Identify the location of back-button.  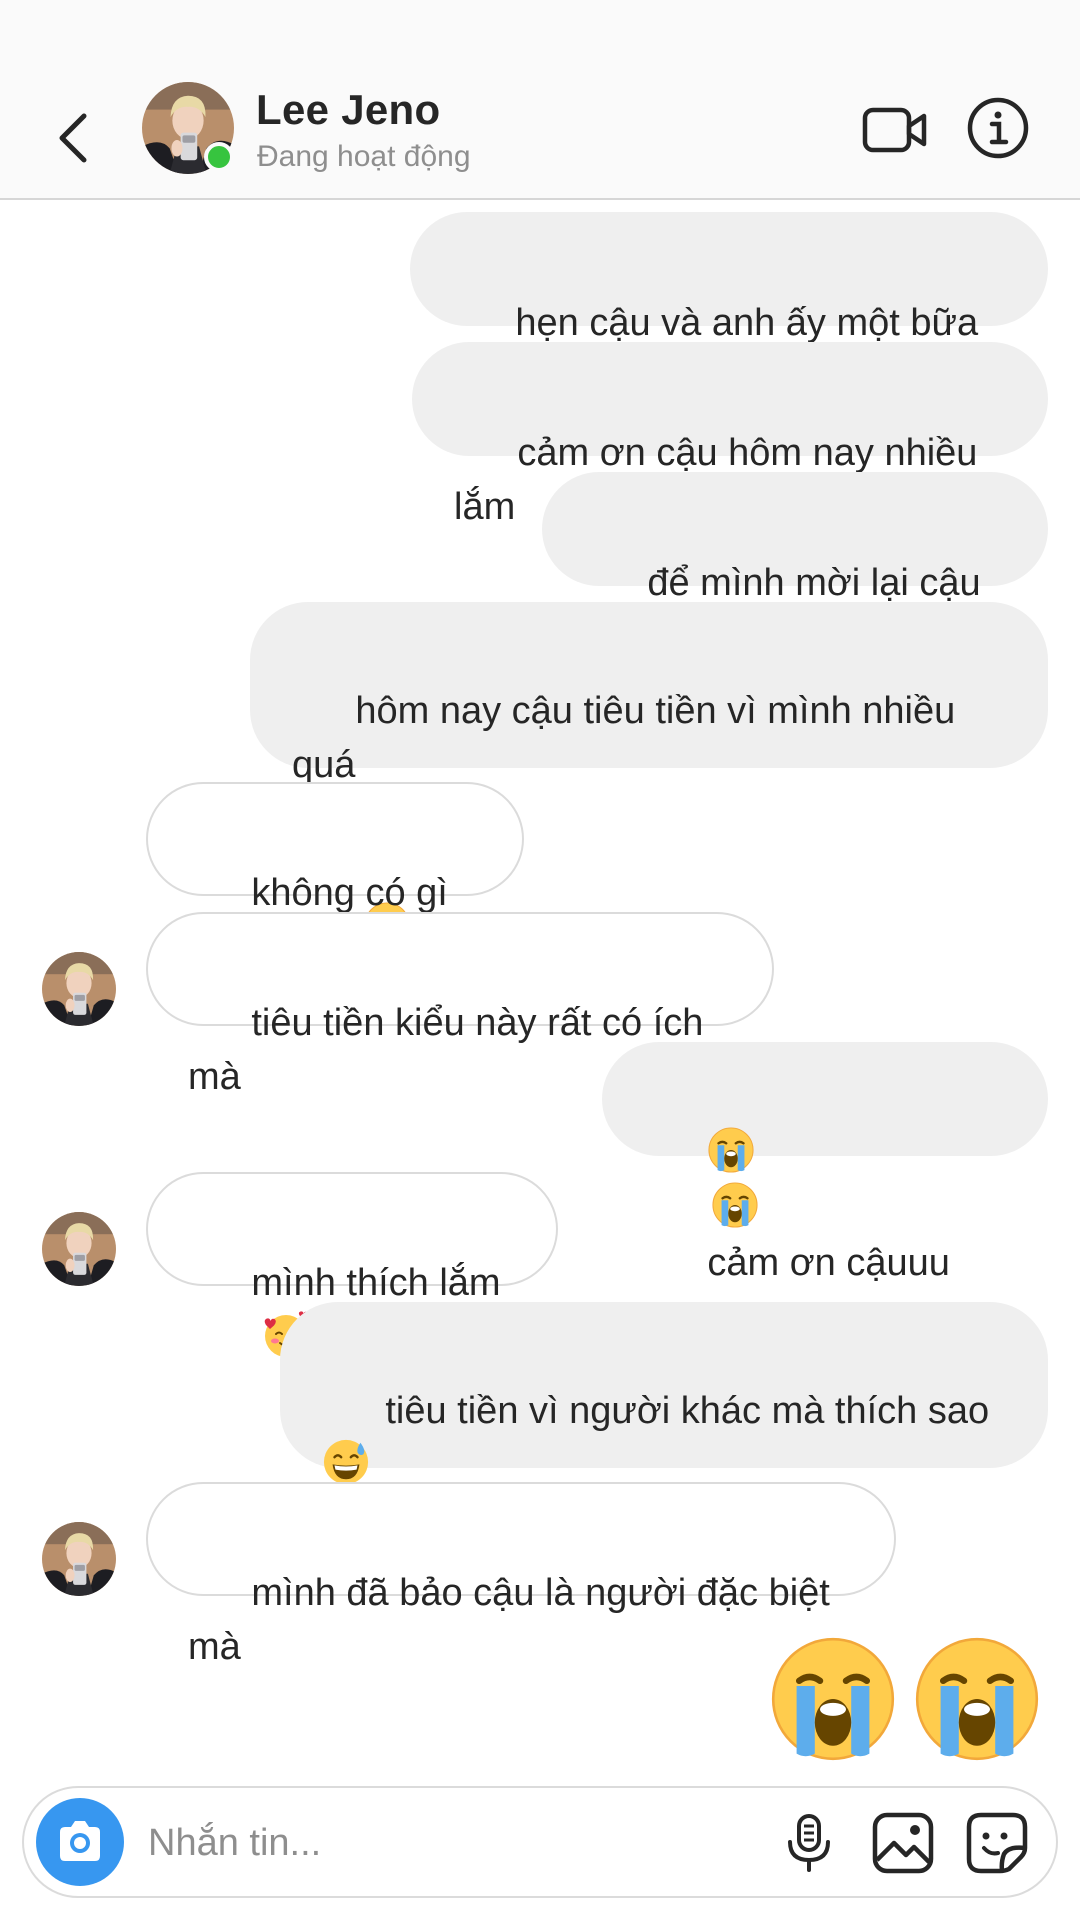
(73, 138).